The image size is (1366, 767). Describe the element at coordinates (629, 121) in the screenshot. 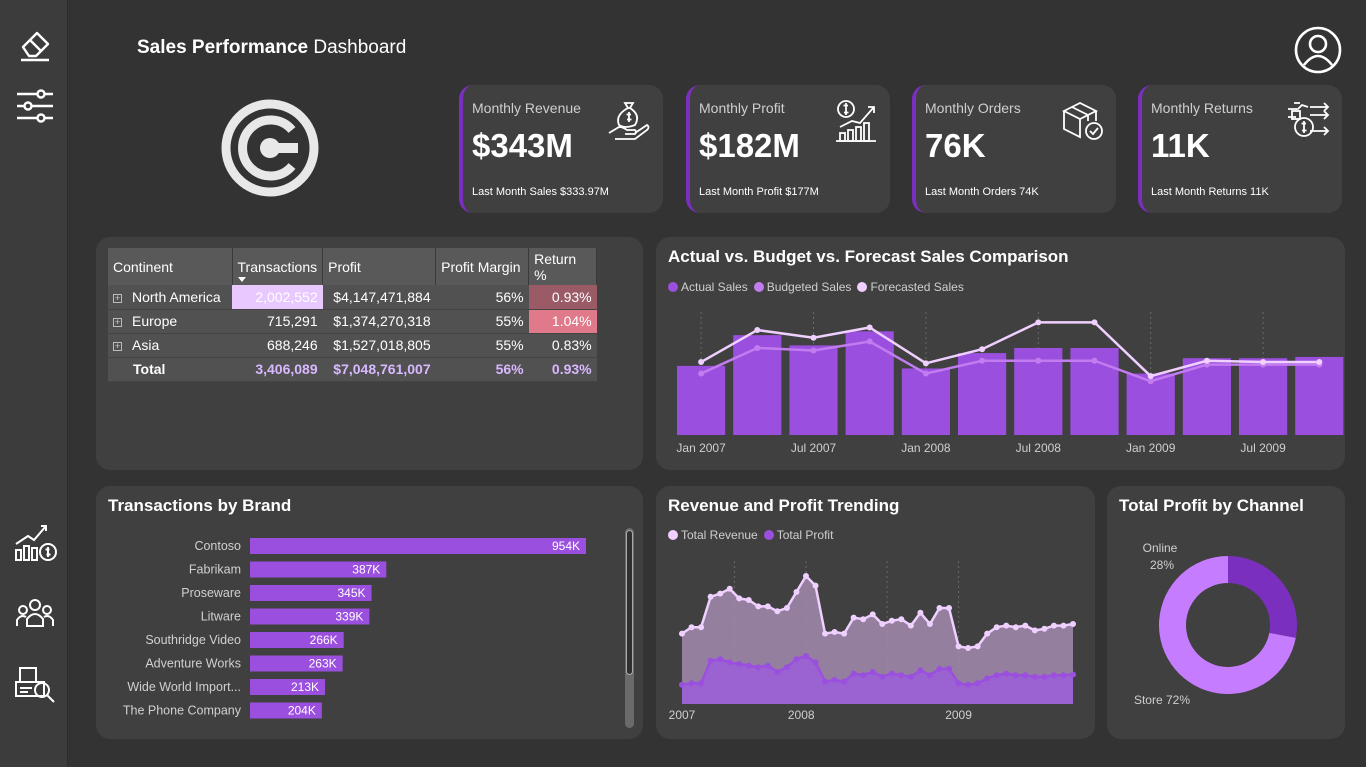

I see `money-bag-hand-icon` at that location.